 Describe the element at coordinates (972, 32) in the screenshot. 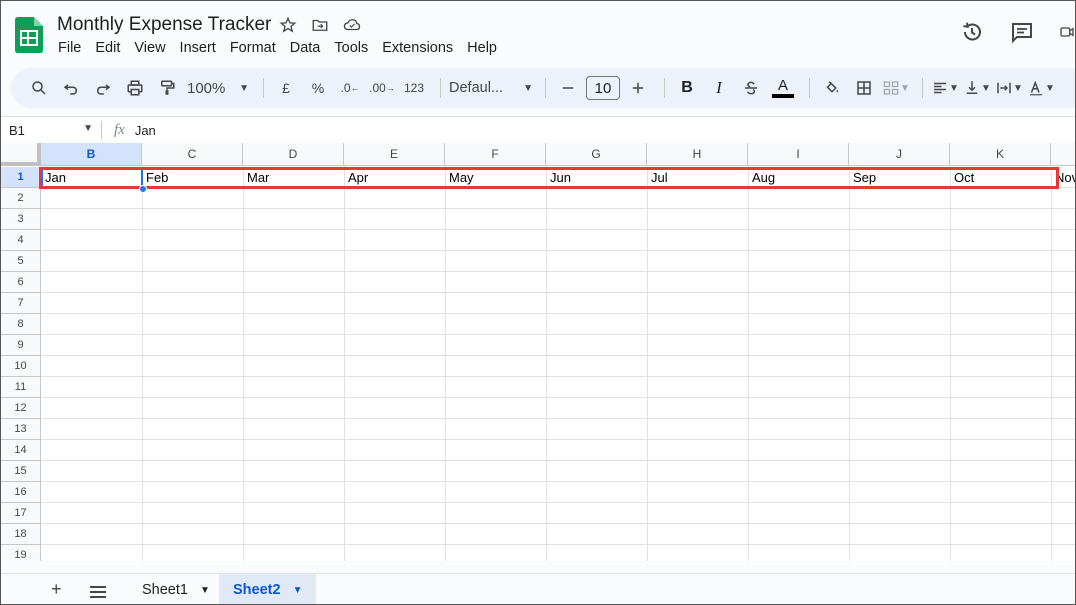

I see `version-history-icon` at that location.